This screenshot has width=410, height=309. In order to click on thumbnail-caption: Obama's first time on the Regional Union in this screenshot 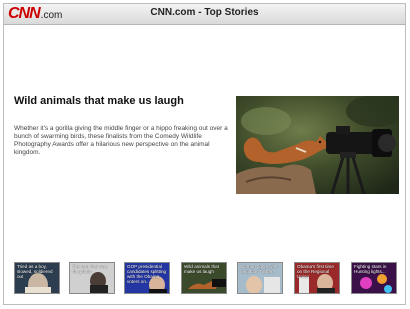, I will do `click(315, 271)`.